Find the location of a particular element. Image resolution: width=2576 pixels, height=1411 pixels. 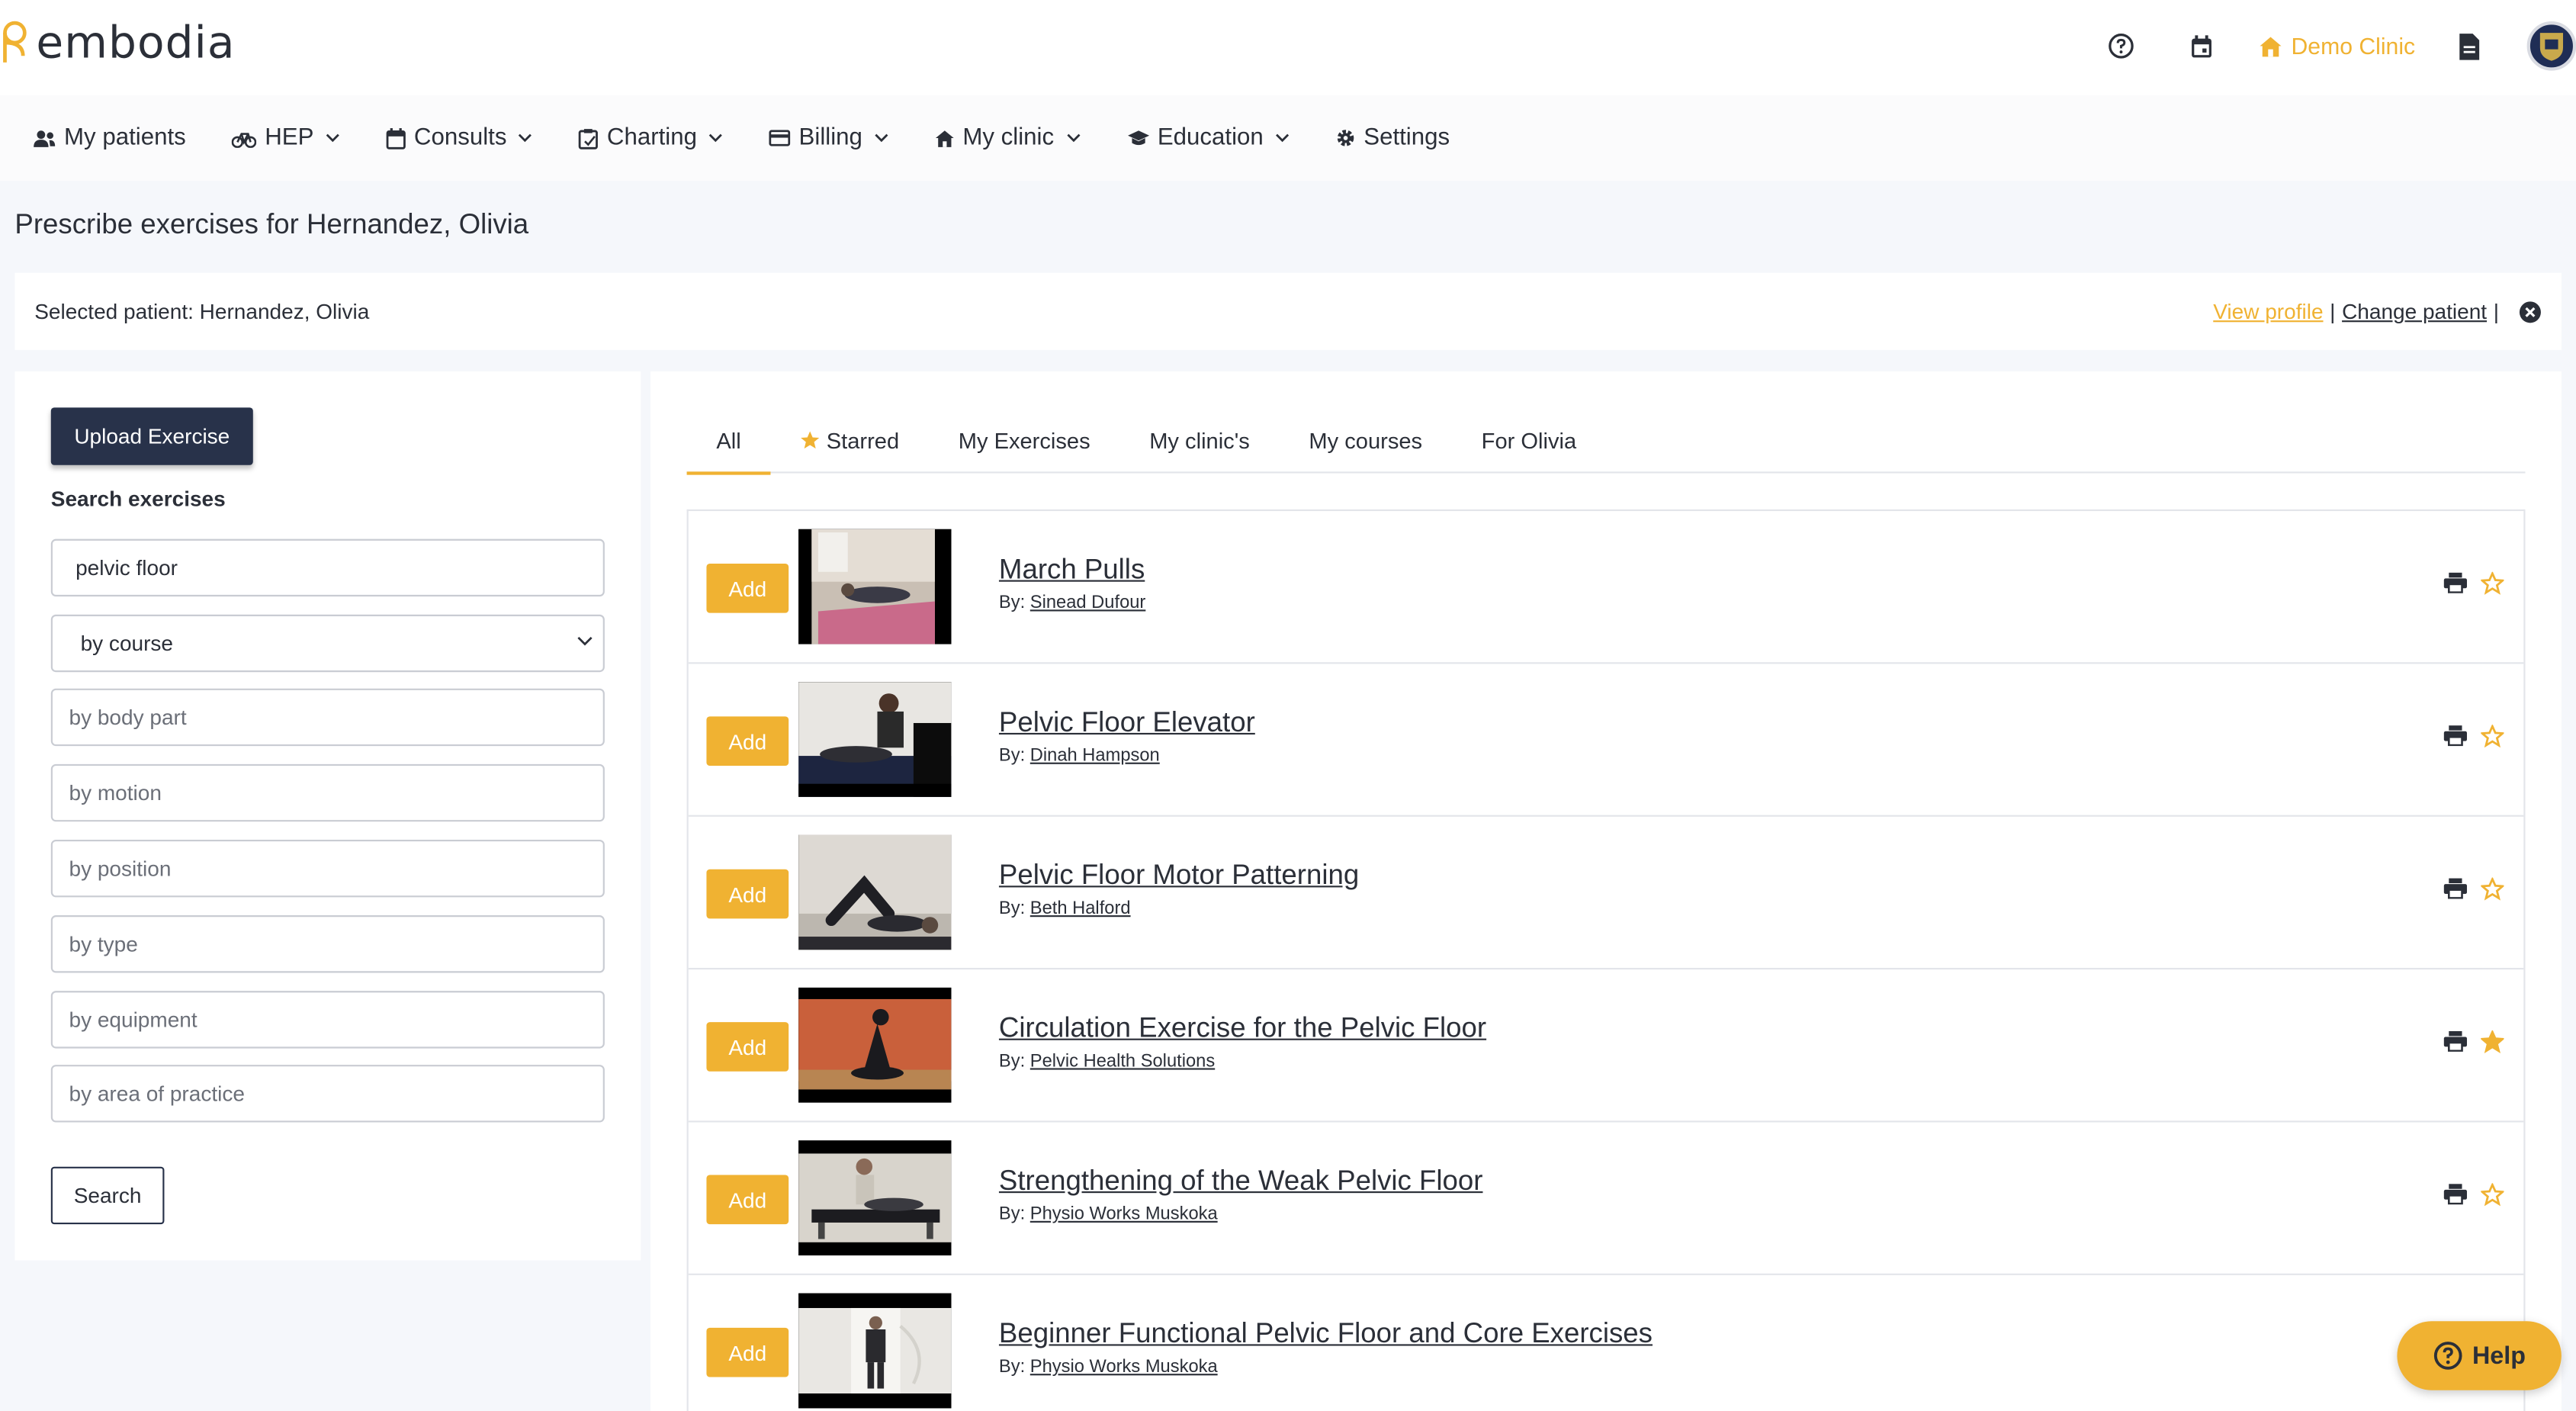

nav-hep: HEP is located at coordinates (286, 138).